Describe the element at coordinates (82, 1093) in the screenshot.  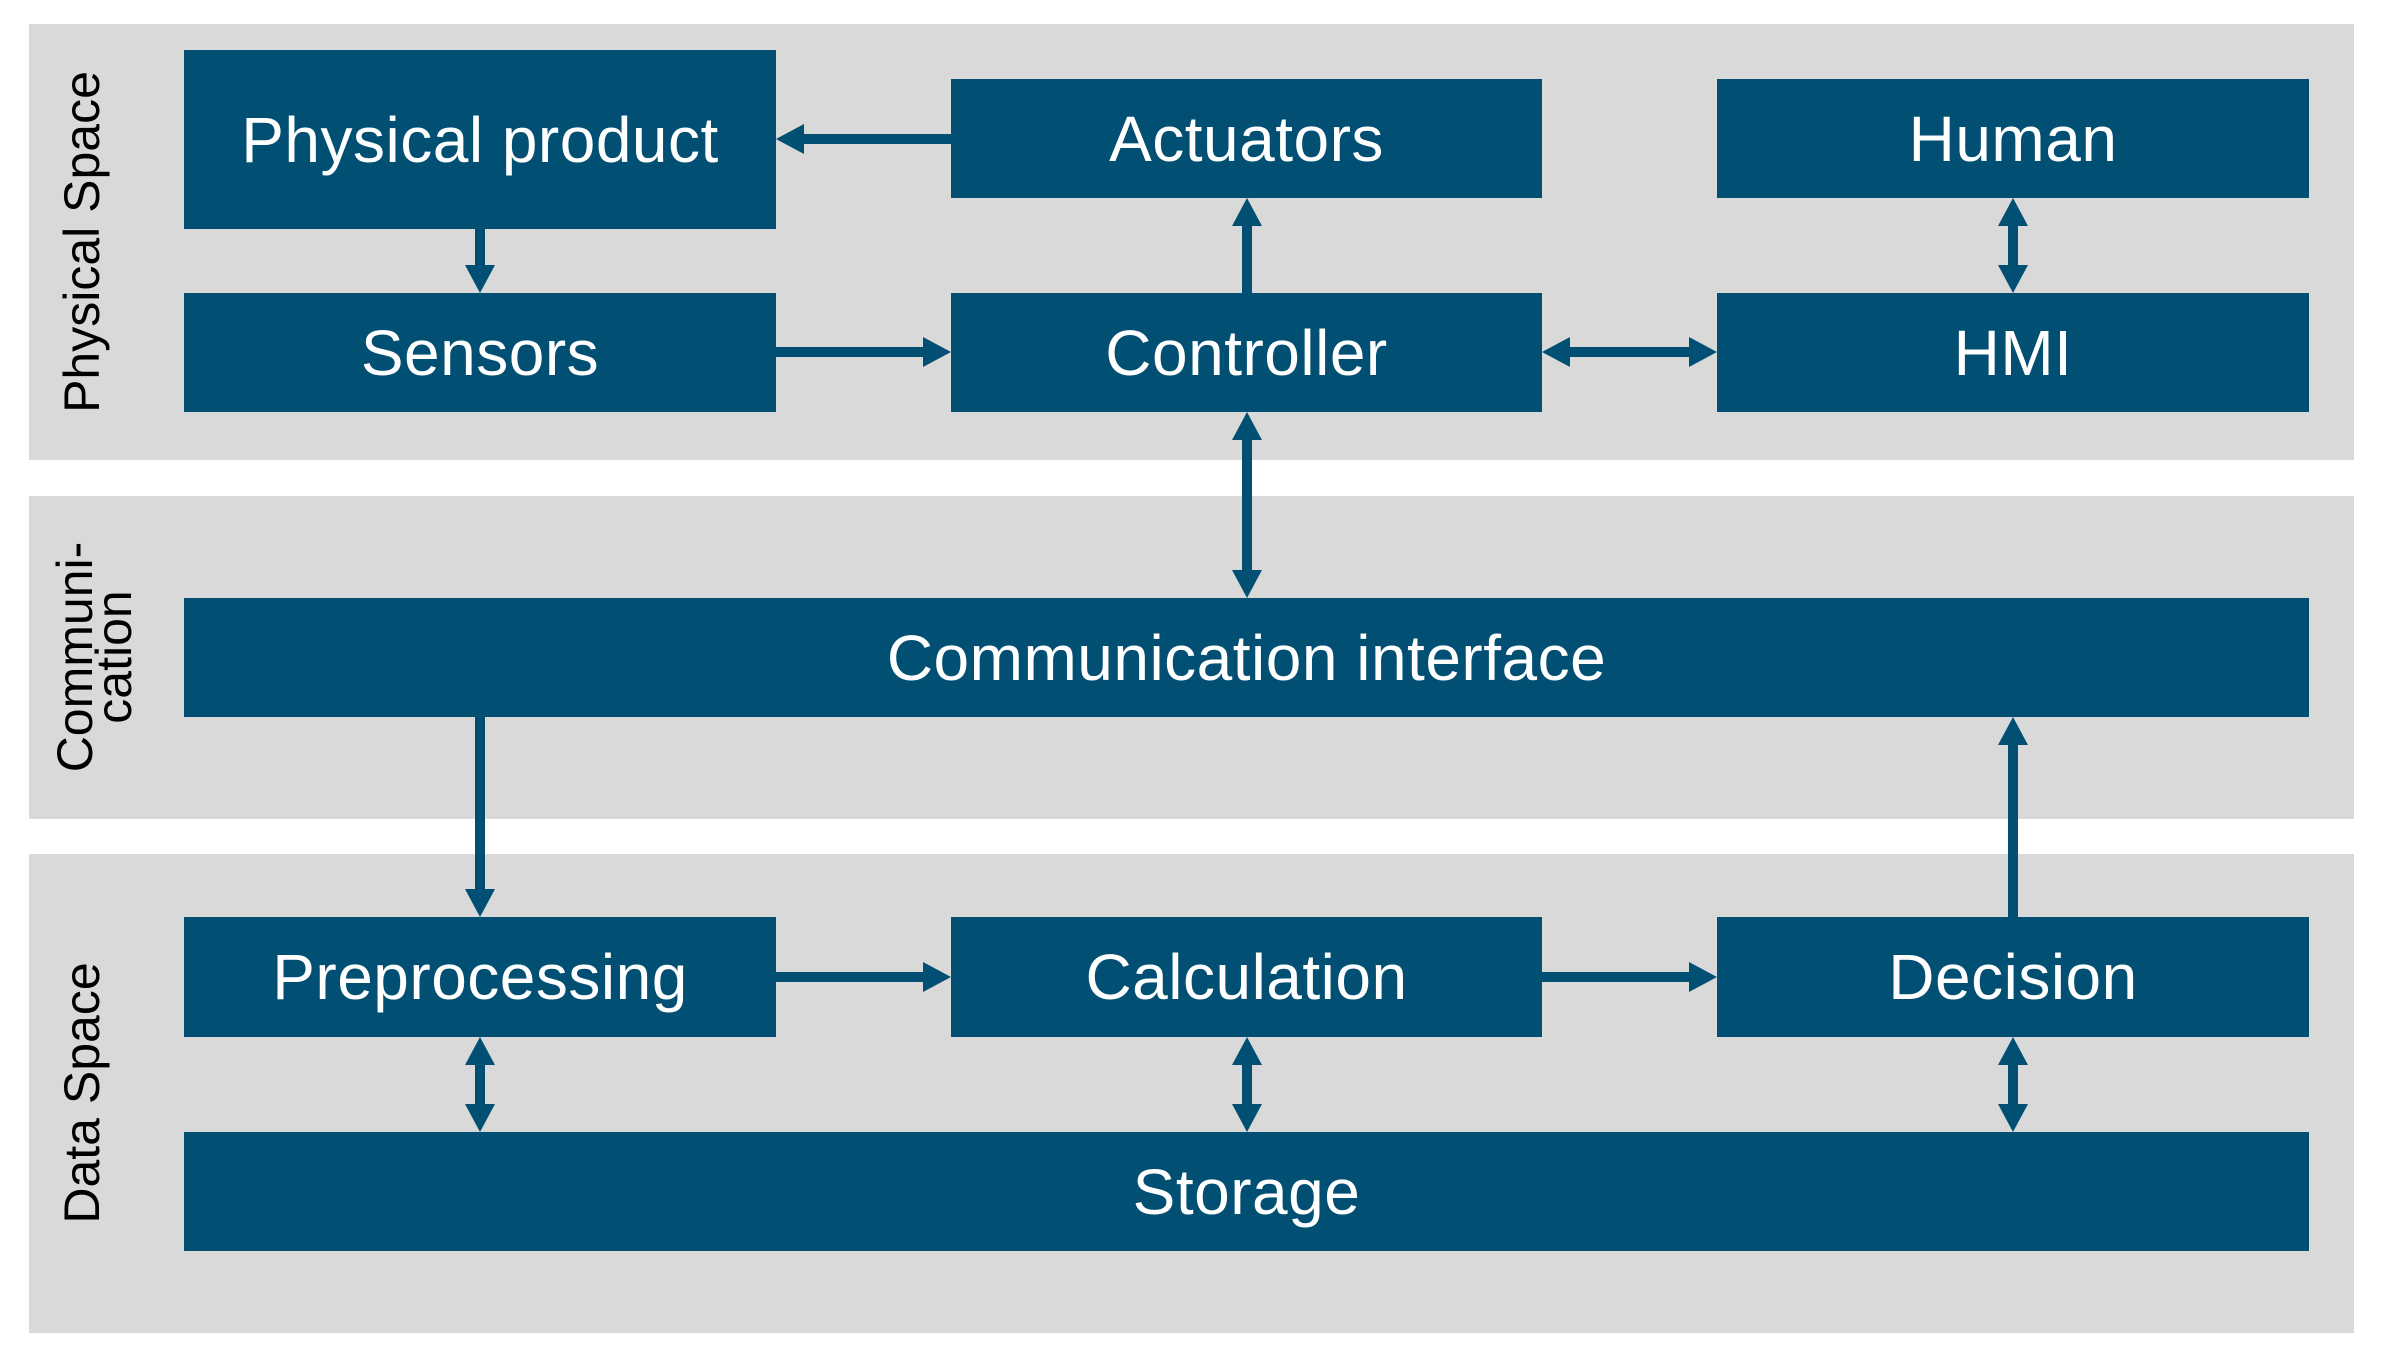
I see `data-space-label: Data Space` at that location.